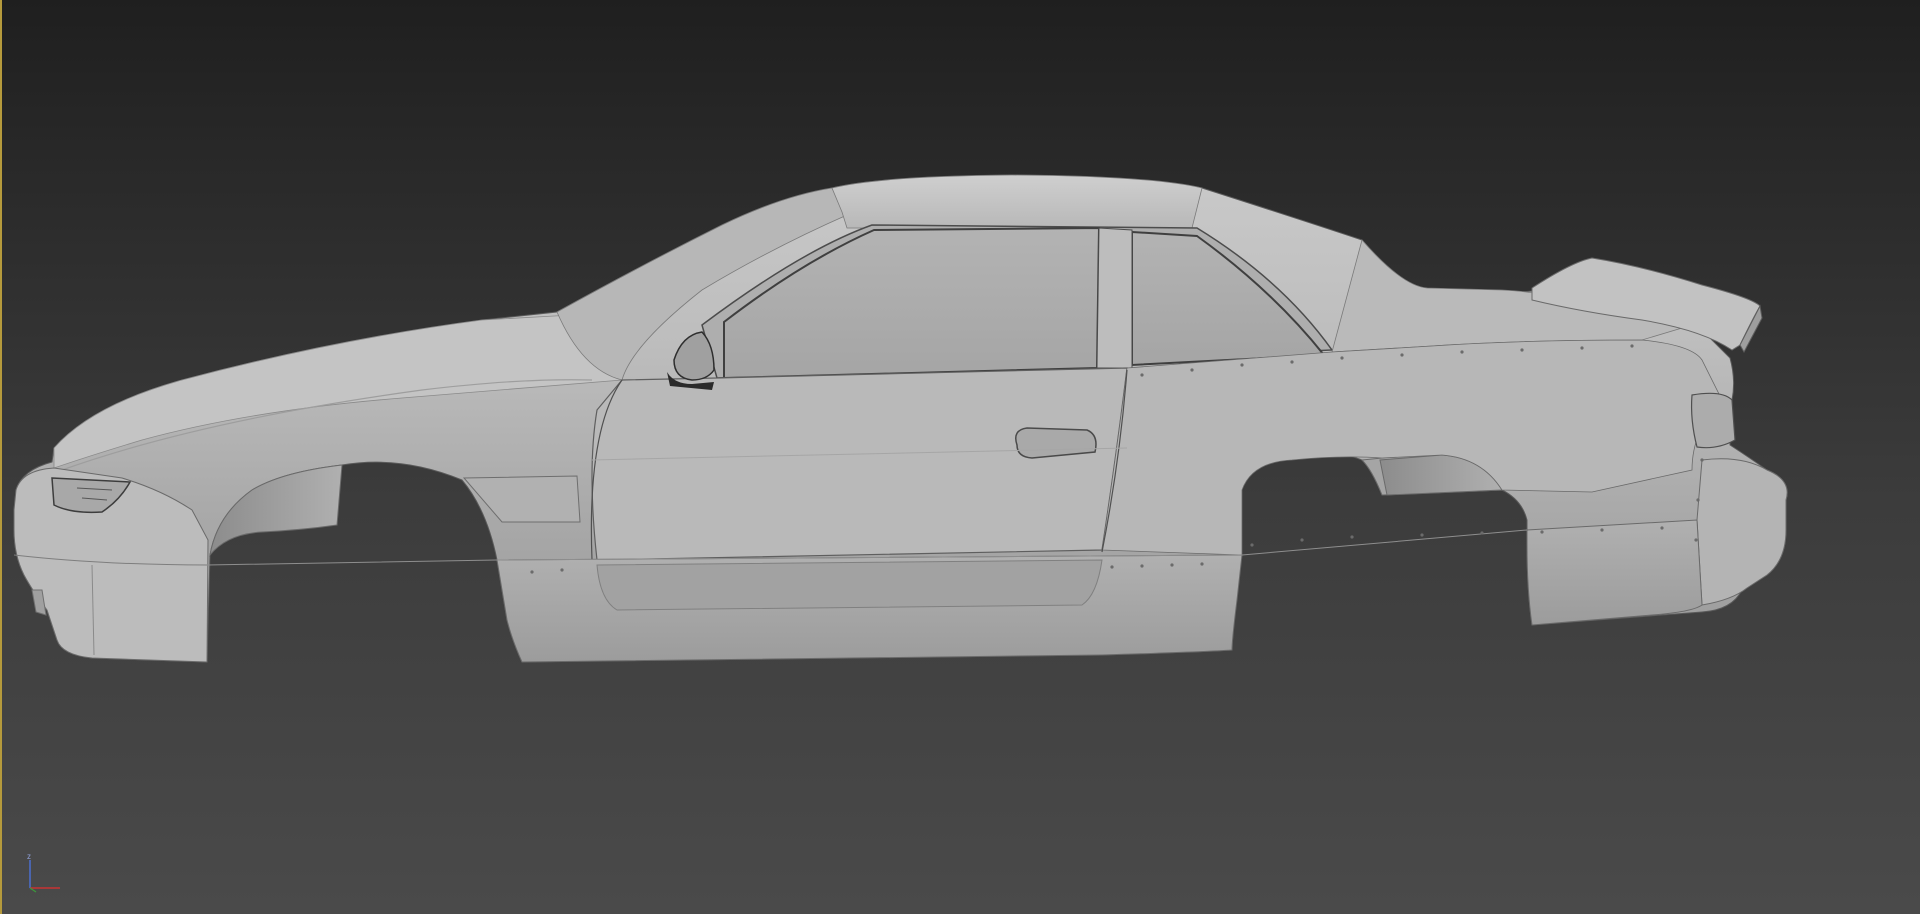 The height and width of the screenshot is (914, 1920). Describe the element at coordinates (1017, 201) in the screenshot. I see `roof-panel` at that location.